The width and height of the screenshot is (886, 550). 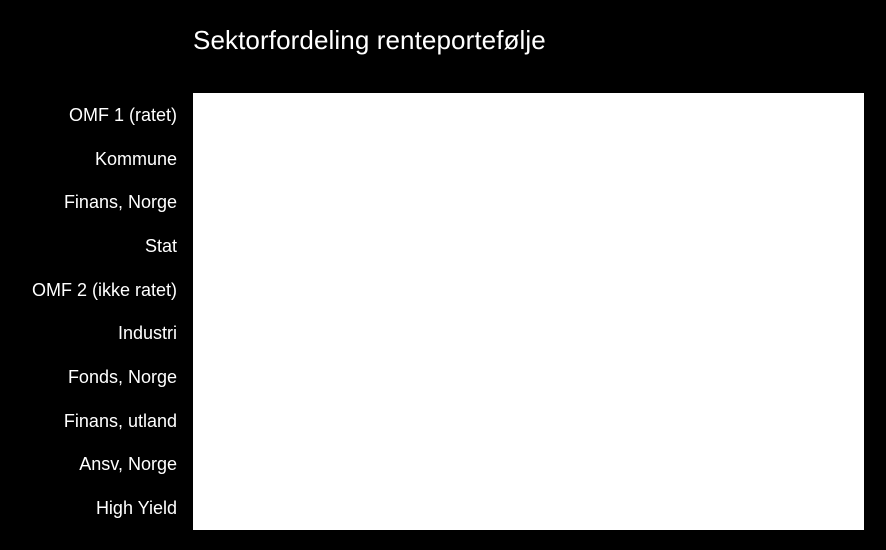 What do you see at coordinates (147, 333) in the screenshot?
I see `category-label: Industri` at bounding box center [147, 333].